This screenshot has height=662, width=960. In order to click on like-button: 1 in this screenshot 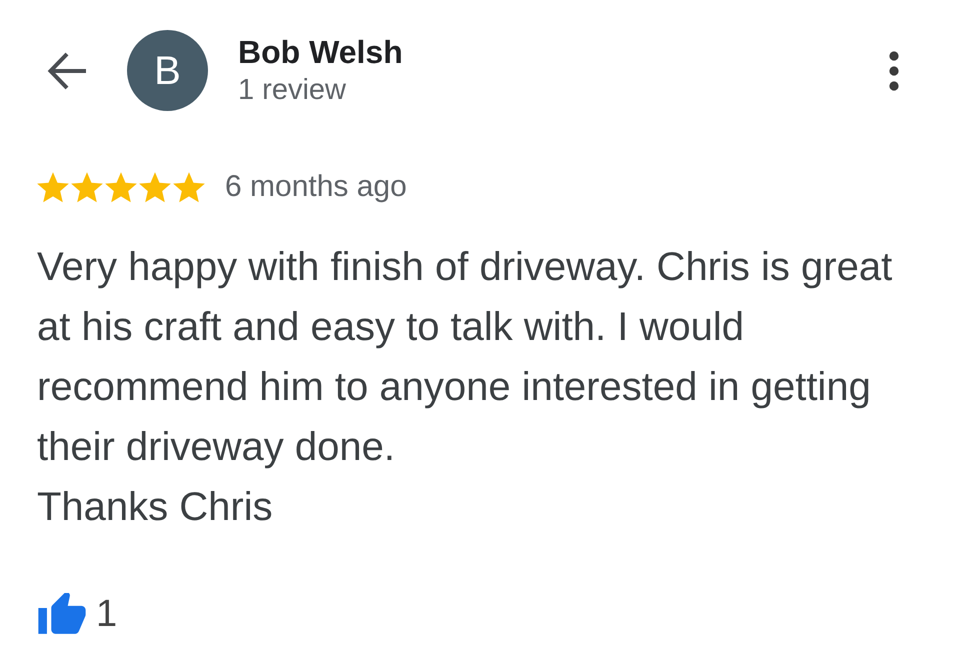, I will do `click(78, 614)`.